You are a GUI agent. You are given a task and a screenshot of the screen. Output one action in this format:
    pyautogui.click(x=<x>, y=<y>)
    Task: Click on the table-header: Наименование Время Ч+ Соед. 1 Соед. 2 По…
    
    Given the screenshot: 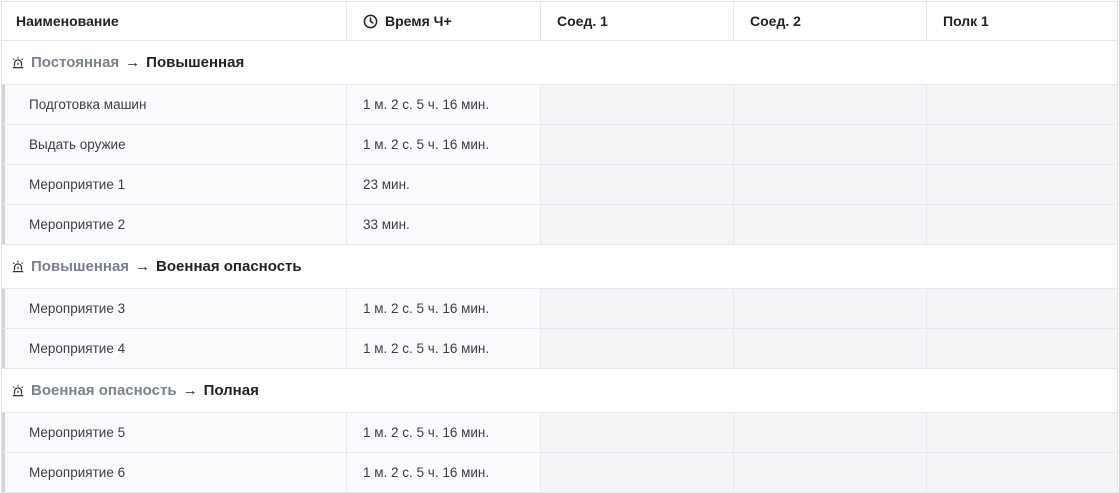 What is the action you would take?
    pyautogui.click(x=559, y=21)
    